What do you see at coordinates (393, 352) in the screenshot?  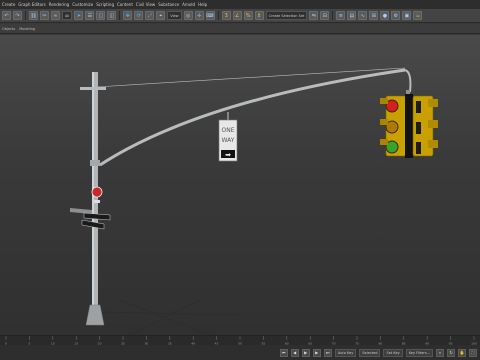 I see `set-key-button: Set Key` at bounding box center [393, 352].